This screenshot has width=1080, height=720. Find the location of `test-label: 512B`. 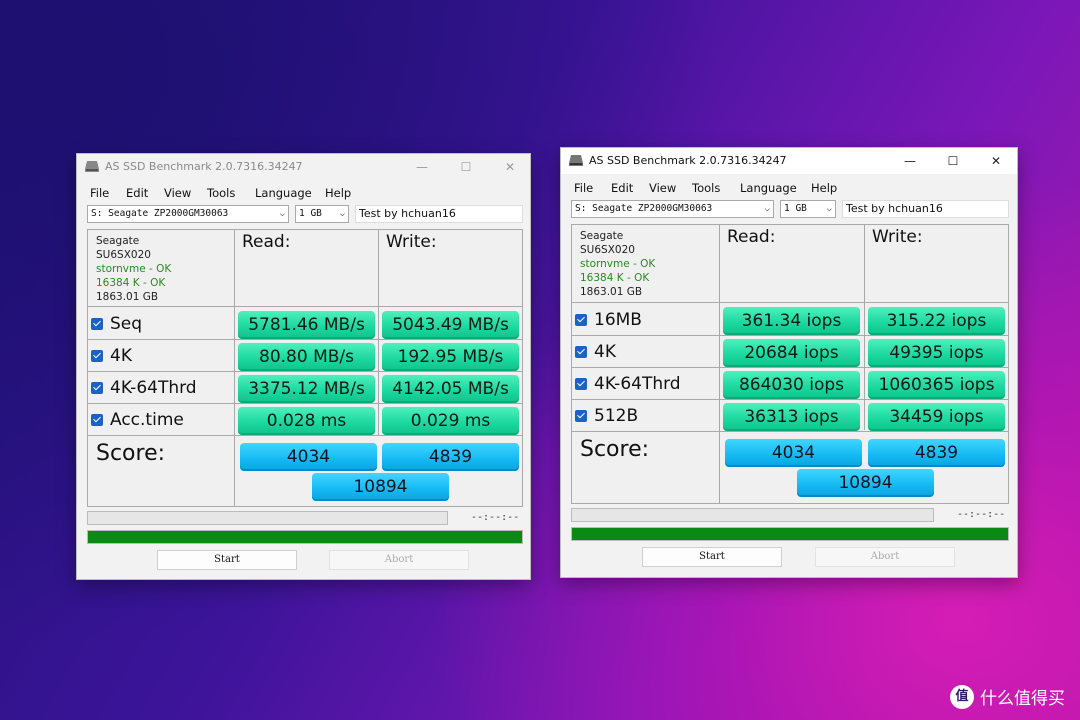

test-label: 512B is located at coordinates (616, 416).